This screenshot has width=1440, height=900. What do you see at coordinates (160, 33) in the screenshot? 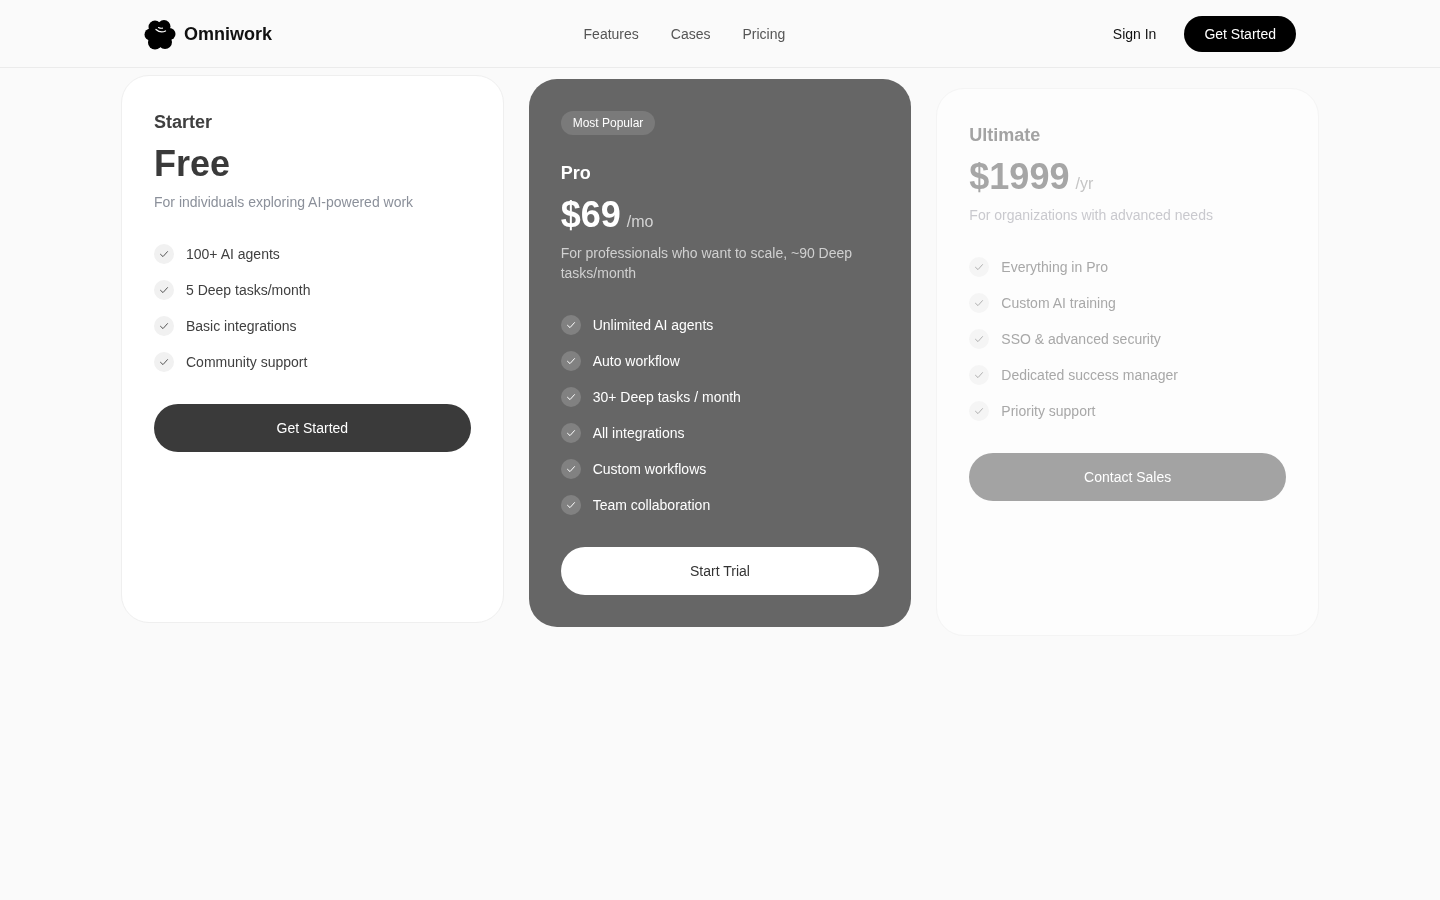
I see `logo-icon` at bounding box center [160, 33].